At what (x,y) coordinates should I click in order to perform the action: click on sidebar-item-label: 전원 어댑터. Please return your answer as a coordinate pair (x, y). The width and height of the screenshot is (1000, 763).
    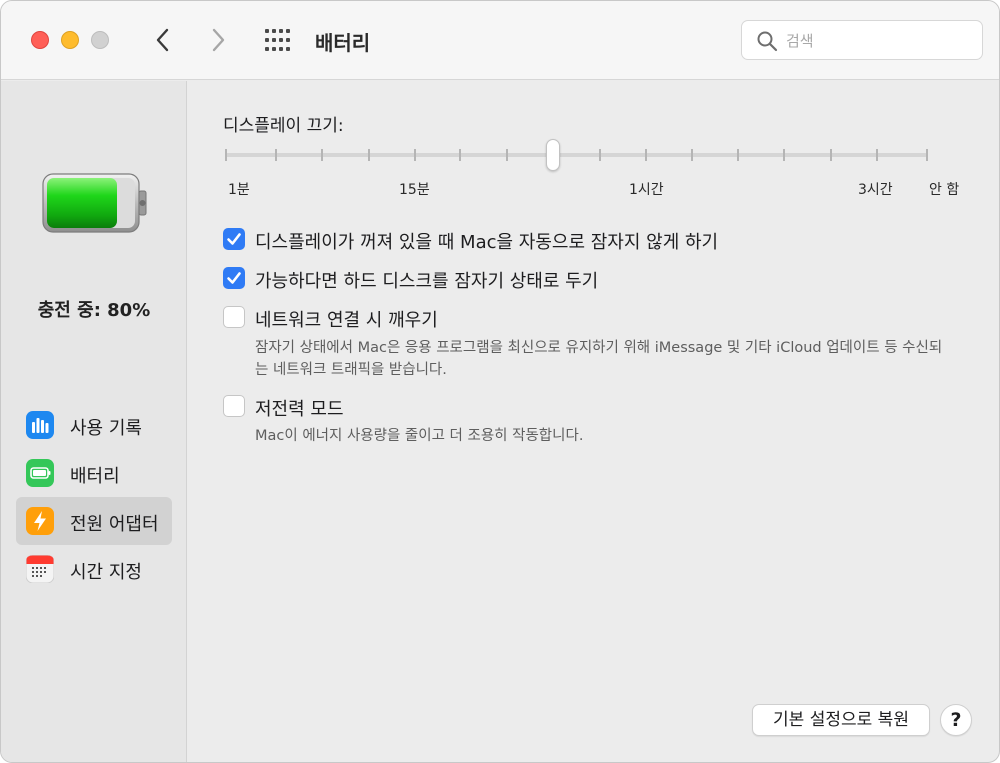
    Looking at the image, I should click on (114, 524).